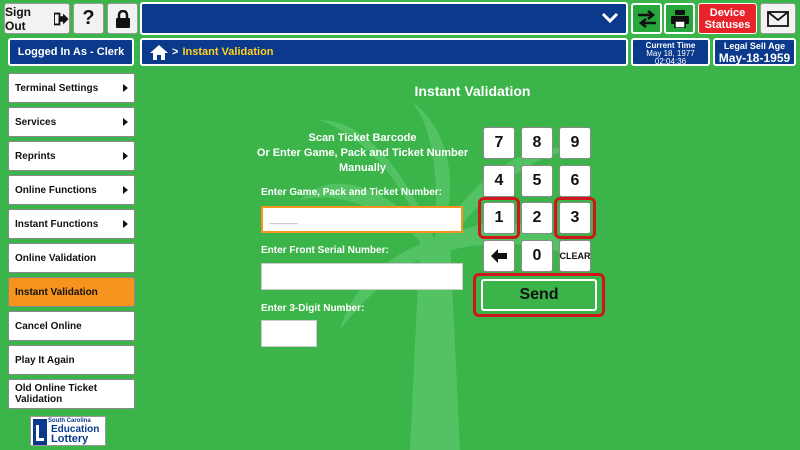  What do you see at coordinates (56, 394) in the screenshot?
I see `sidebar-item-label: Old Online Ticket Validation` at bounding box center [56, 394].